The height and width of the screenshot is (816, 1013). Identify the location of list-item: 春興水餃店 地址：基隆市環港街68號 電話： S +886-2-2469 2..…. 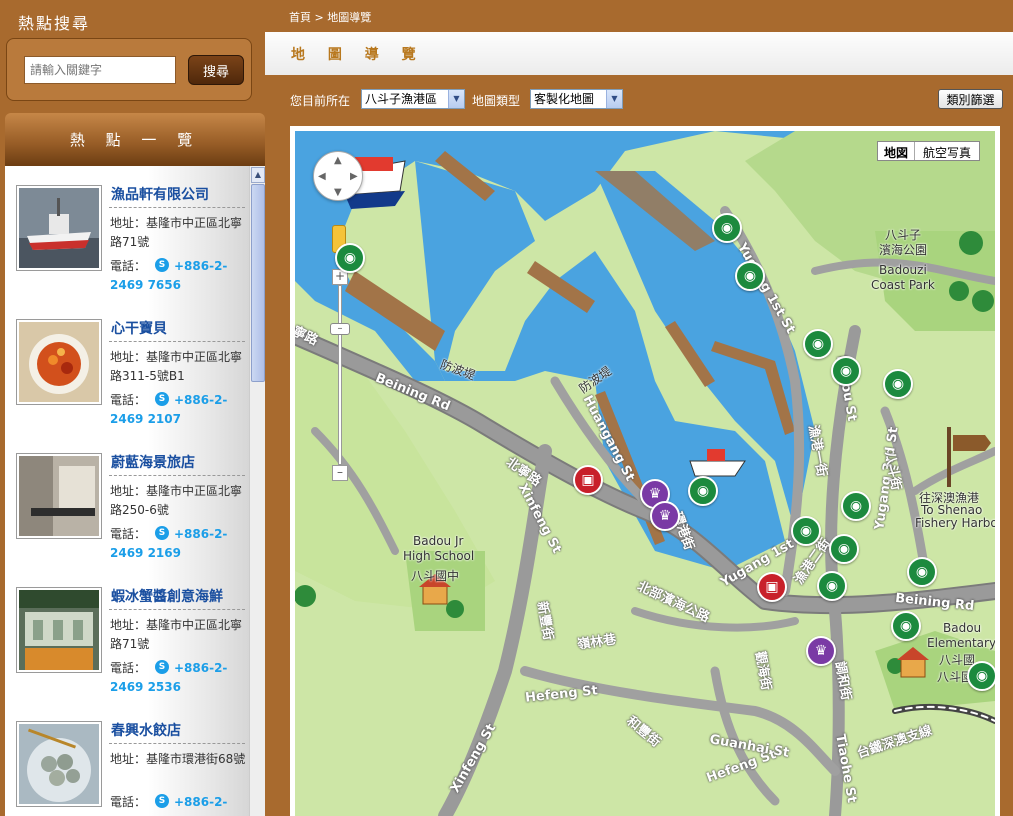
(127, 759).